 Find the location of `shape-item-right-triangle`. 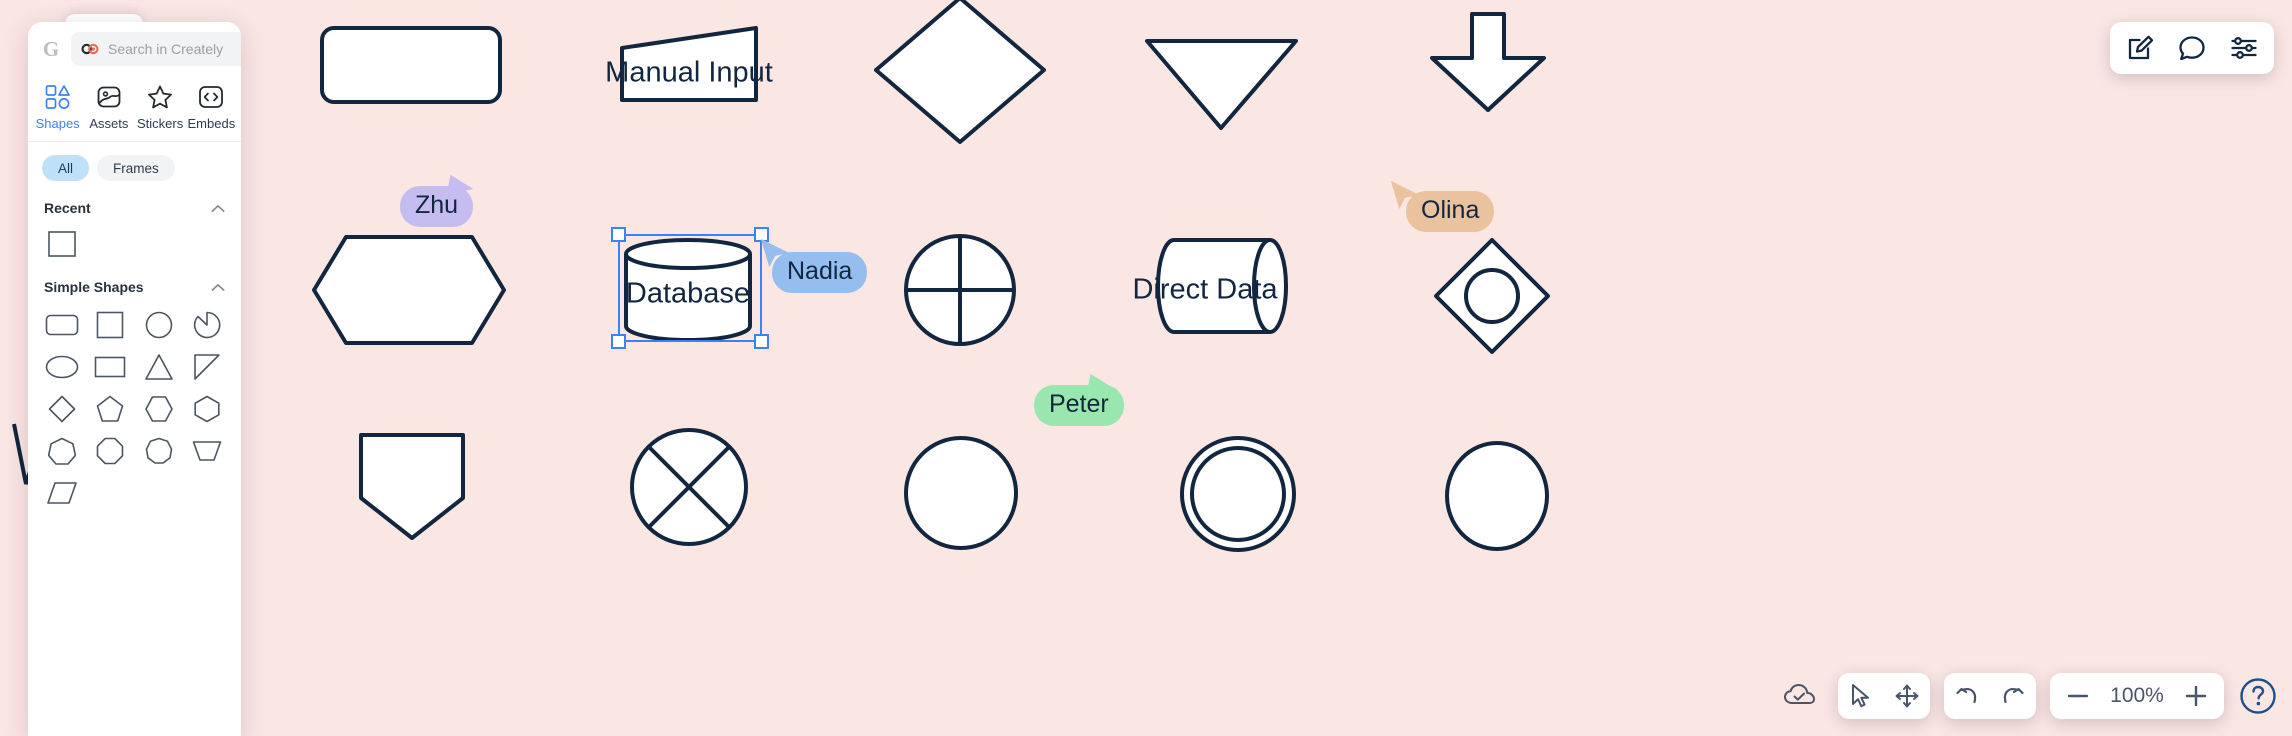

shape-item-right-triangle is located at coordinates (207, 367).